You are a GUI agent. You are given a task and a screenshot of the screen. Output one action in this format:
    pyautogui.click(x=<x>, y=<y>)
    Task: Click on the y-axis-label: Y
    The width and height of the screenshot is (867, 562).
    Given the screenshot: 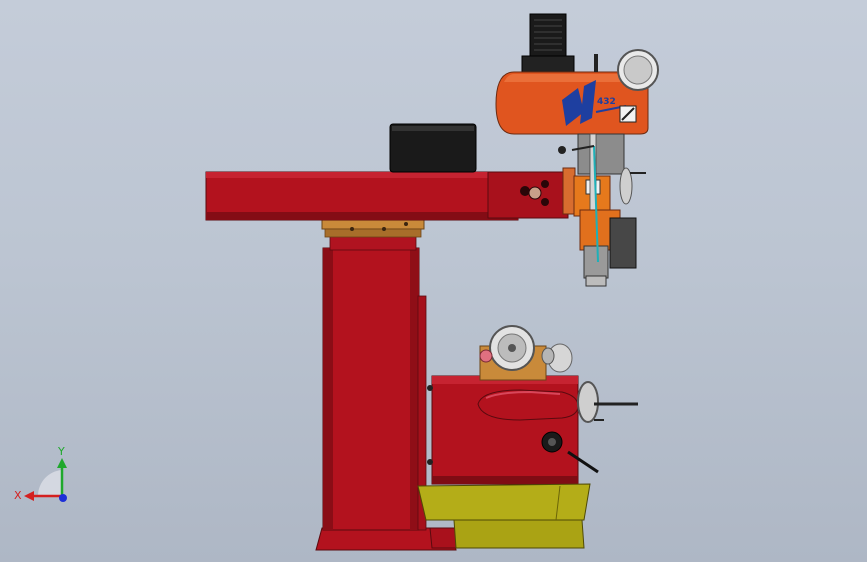 What is the action you would take?
    pyautogui.click(x=61, y=451)
    